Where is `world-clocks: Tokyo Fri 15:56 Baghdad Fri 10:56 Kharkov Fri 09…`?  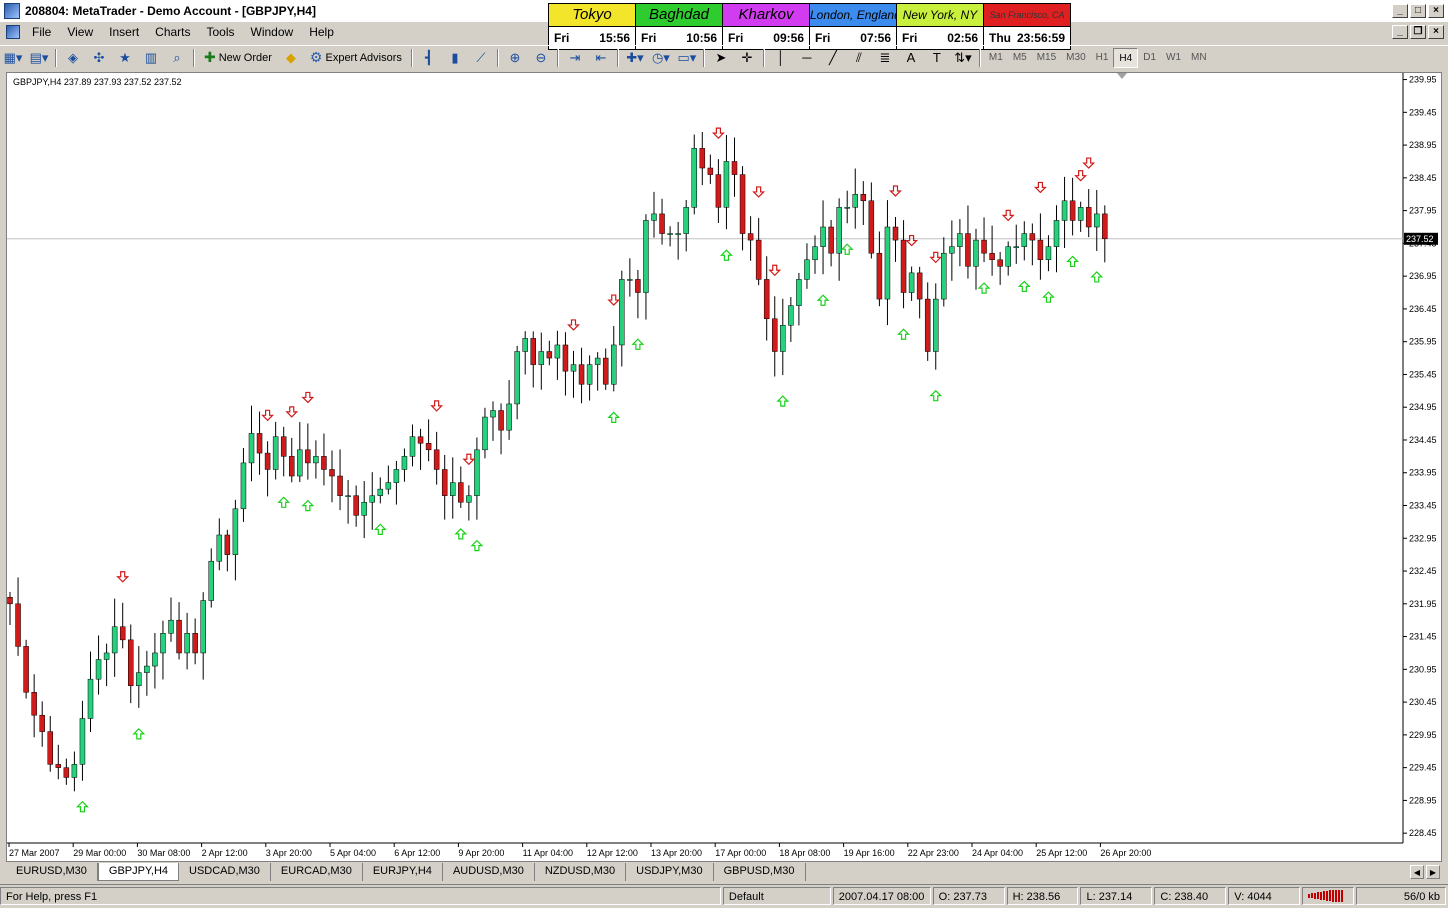 world-clocks: Tokyo Fri 15:56 Baghdad Fri 10:56 Kharkov Fri 09… is located at coordinates (809, 26).